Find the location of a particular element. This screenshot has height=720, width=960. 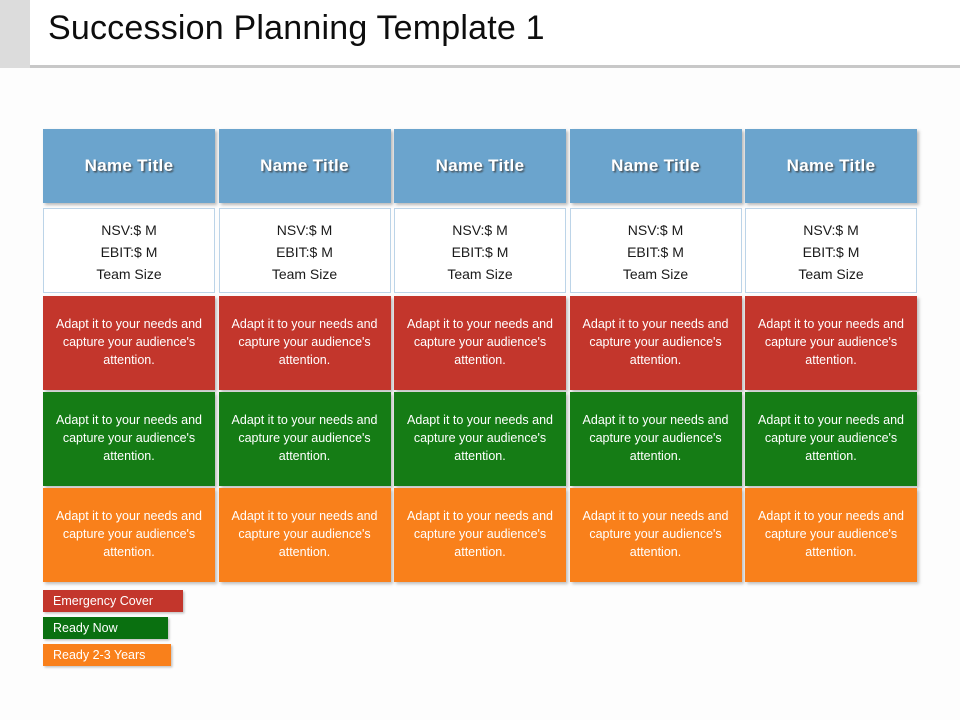

legend: Emergency Cover Ready Now Ready 2-3 Years is located at coordinates (173, 630).